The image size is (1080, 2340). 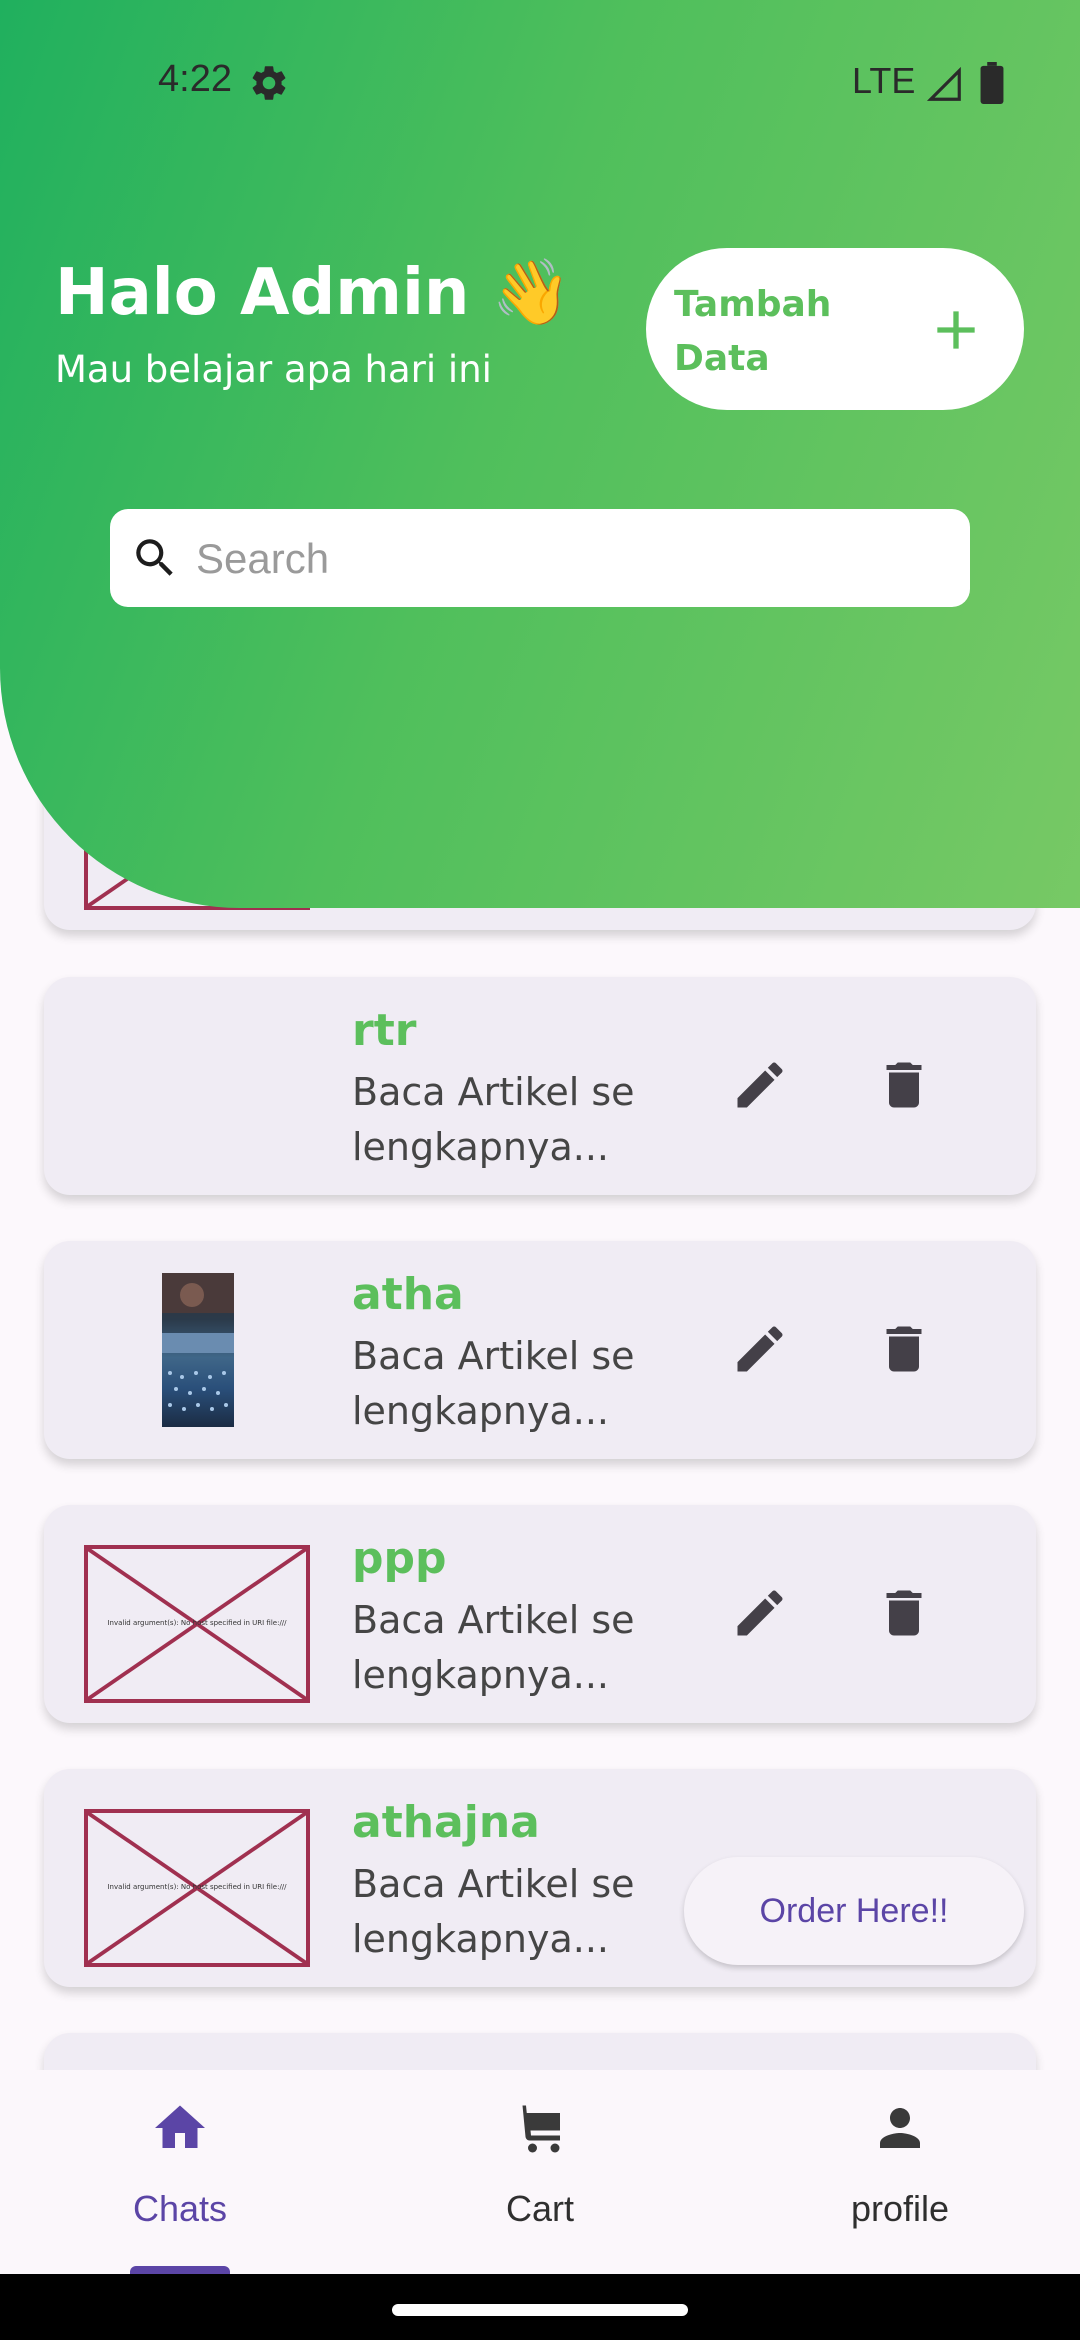 I want to click on greeting-subtitle: Mau belajar apa hari ini, so click(x=273, y=369).